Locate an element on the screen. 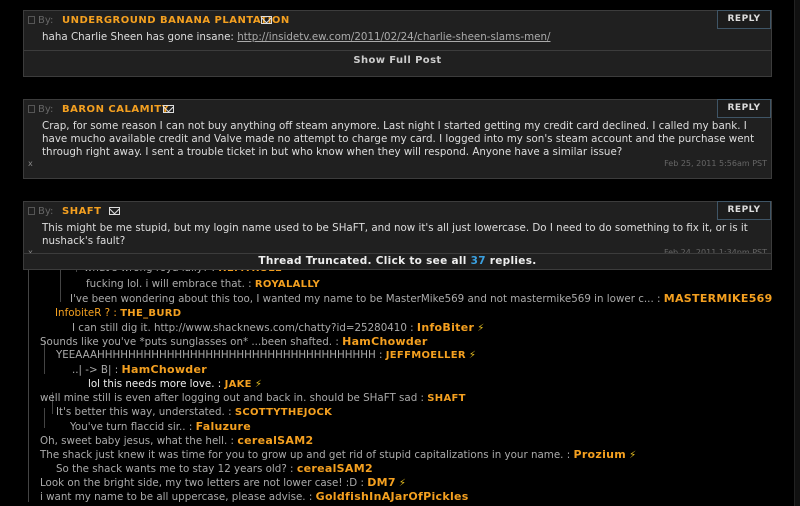 The height and width of the screenshot is (506, 800). list-item: You've turn flaccid sir.. : Faluzure is located at coordinates (160, 426).